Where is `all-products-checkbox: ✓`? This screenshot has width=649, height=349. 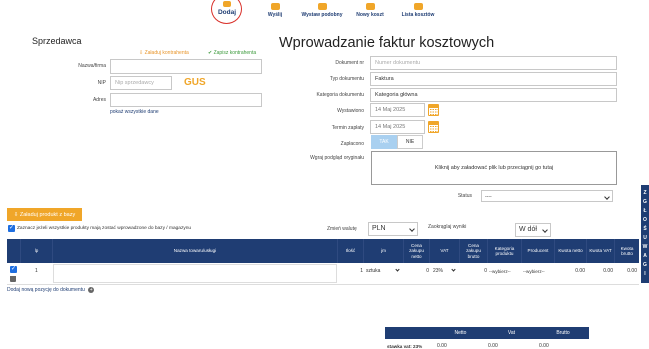
all-products-checkbox: ✓ is located at coordinates (11, 228).